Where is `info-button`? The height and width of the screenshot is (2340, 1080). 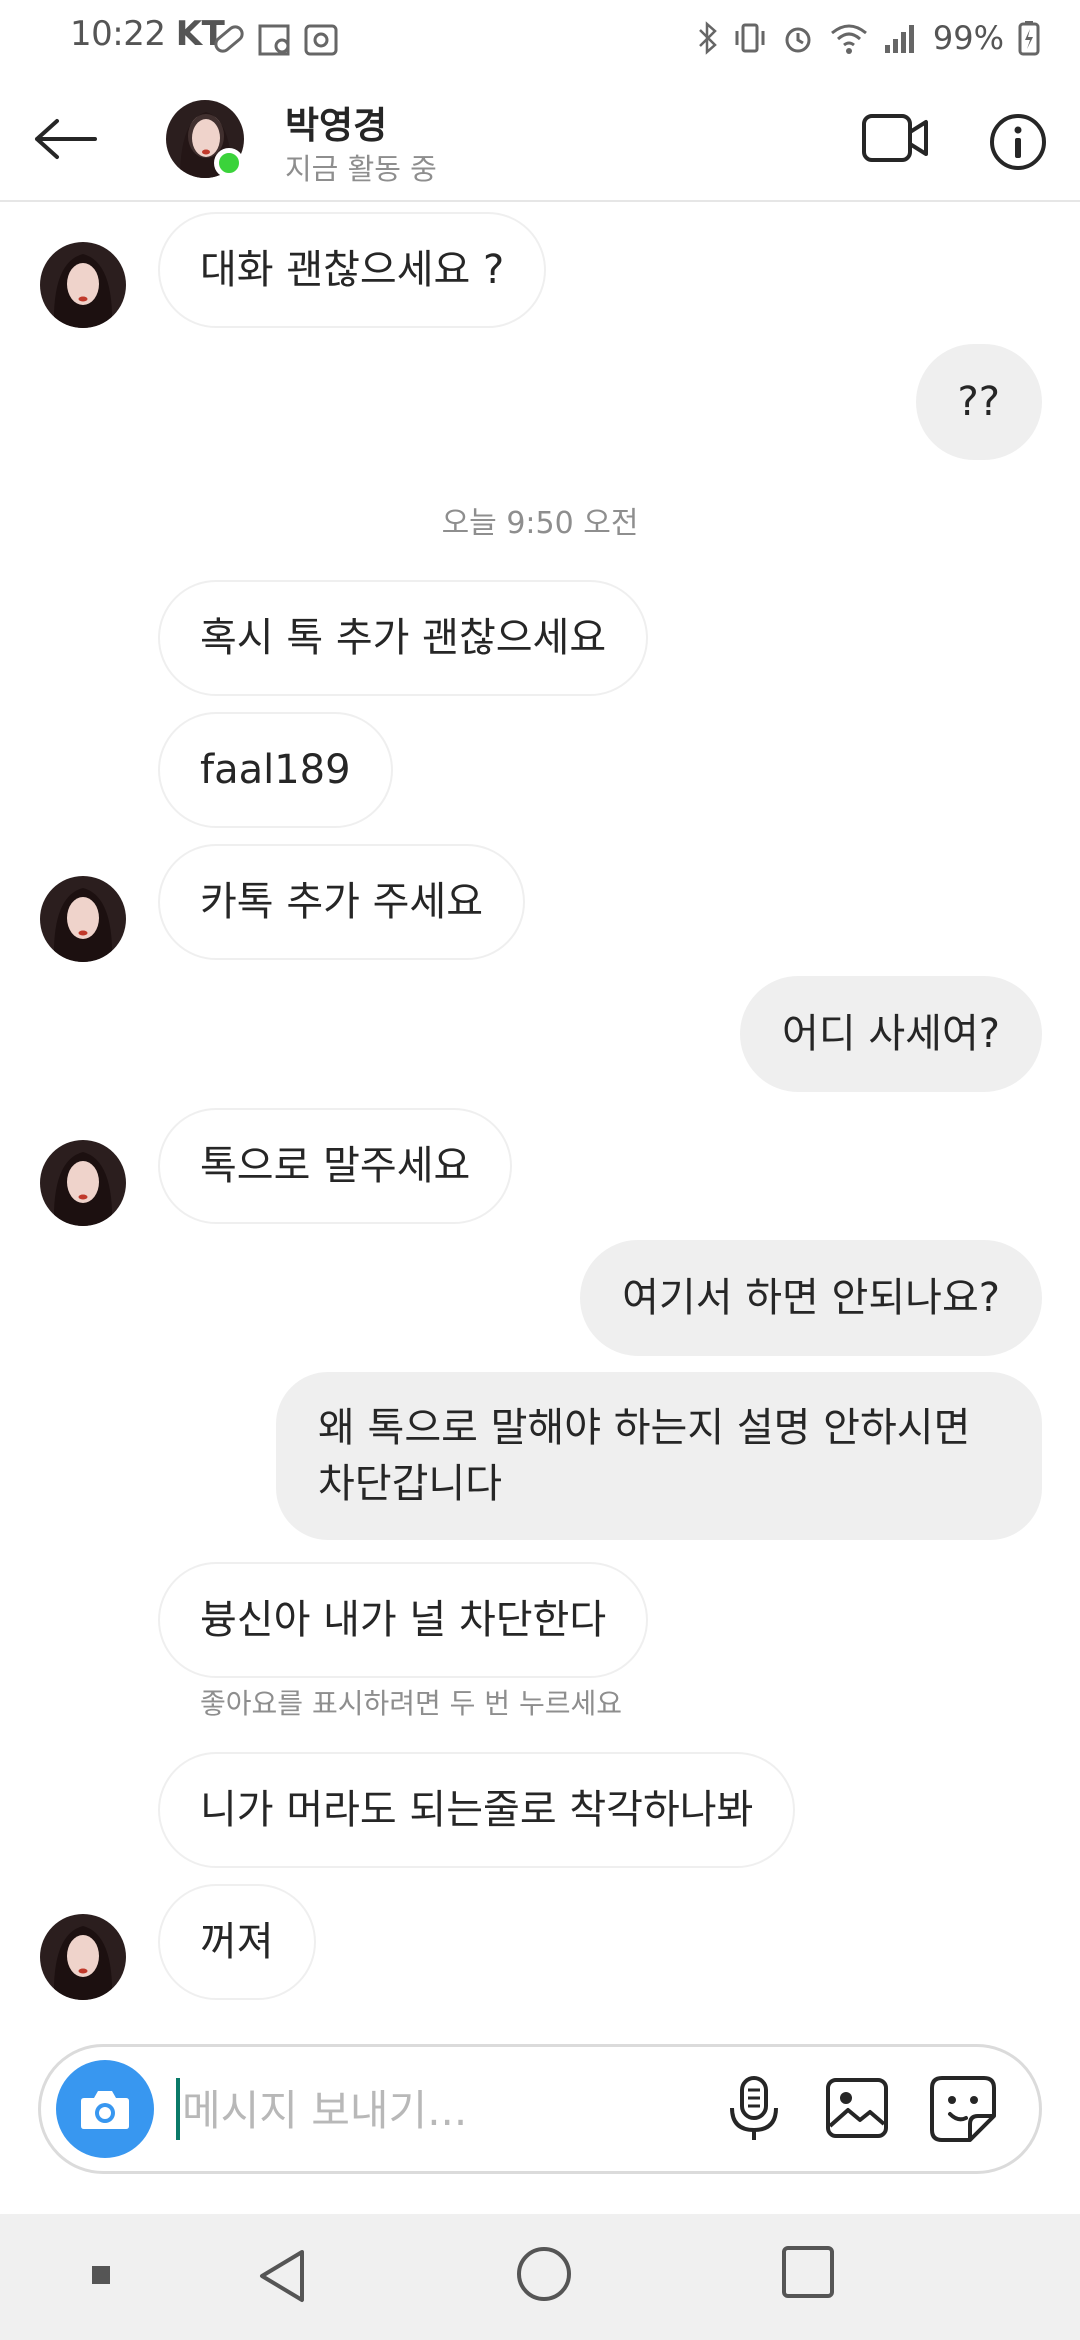
info-button is located at coordinates (1018, 142).